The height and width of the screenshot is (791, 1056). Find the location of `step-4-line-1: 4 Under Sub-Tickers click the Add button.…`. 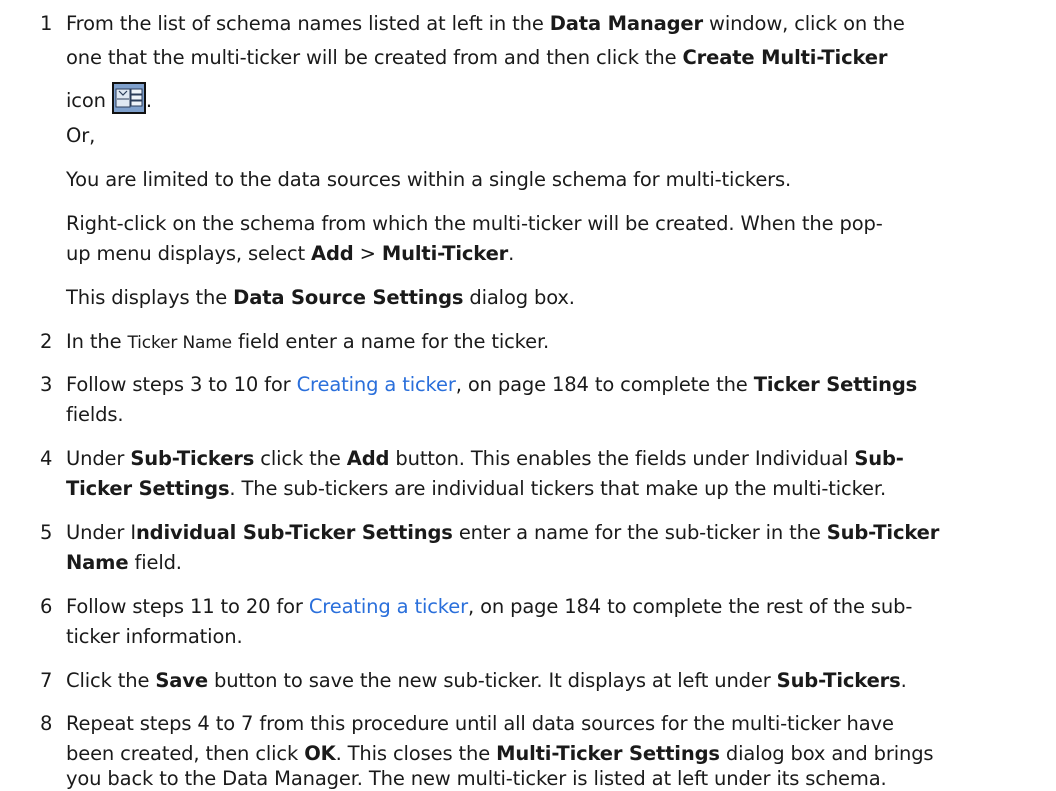

step-4-line-1: 4 Under Sub-Tickers click the Add button.… is located at coordinates (472, 458).